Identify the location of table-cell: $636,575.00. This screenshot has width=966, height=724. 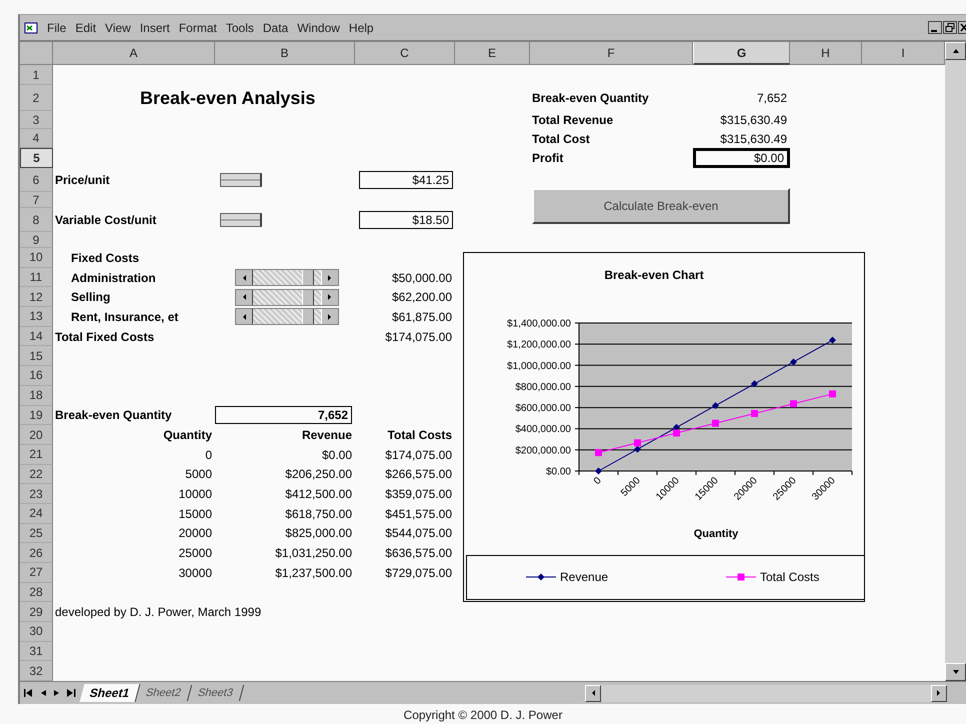
(420, 553).